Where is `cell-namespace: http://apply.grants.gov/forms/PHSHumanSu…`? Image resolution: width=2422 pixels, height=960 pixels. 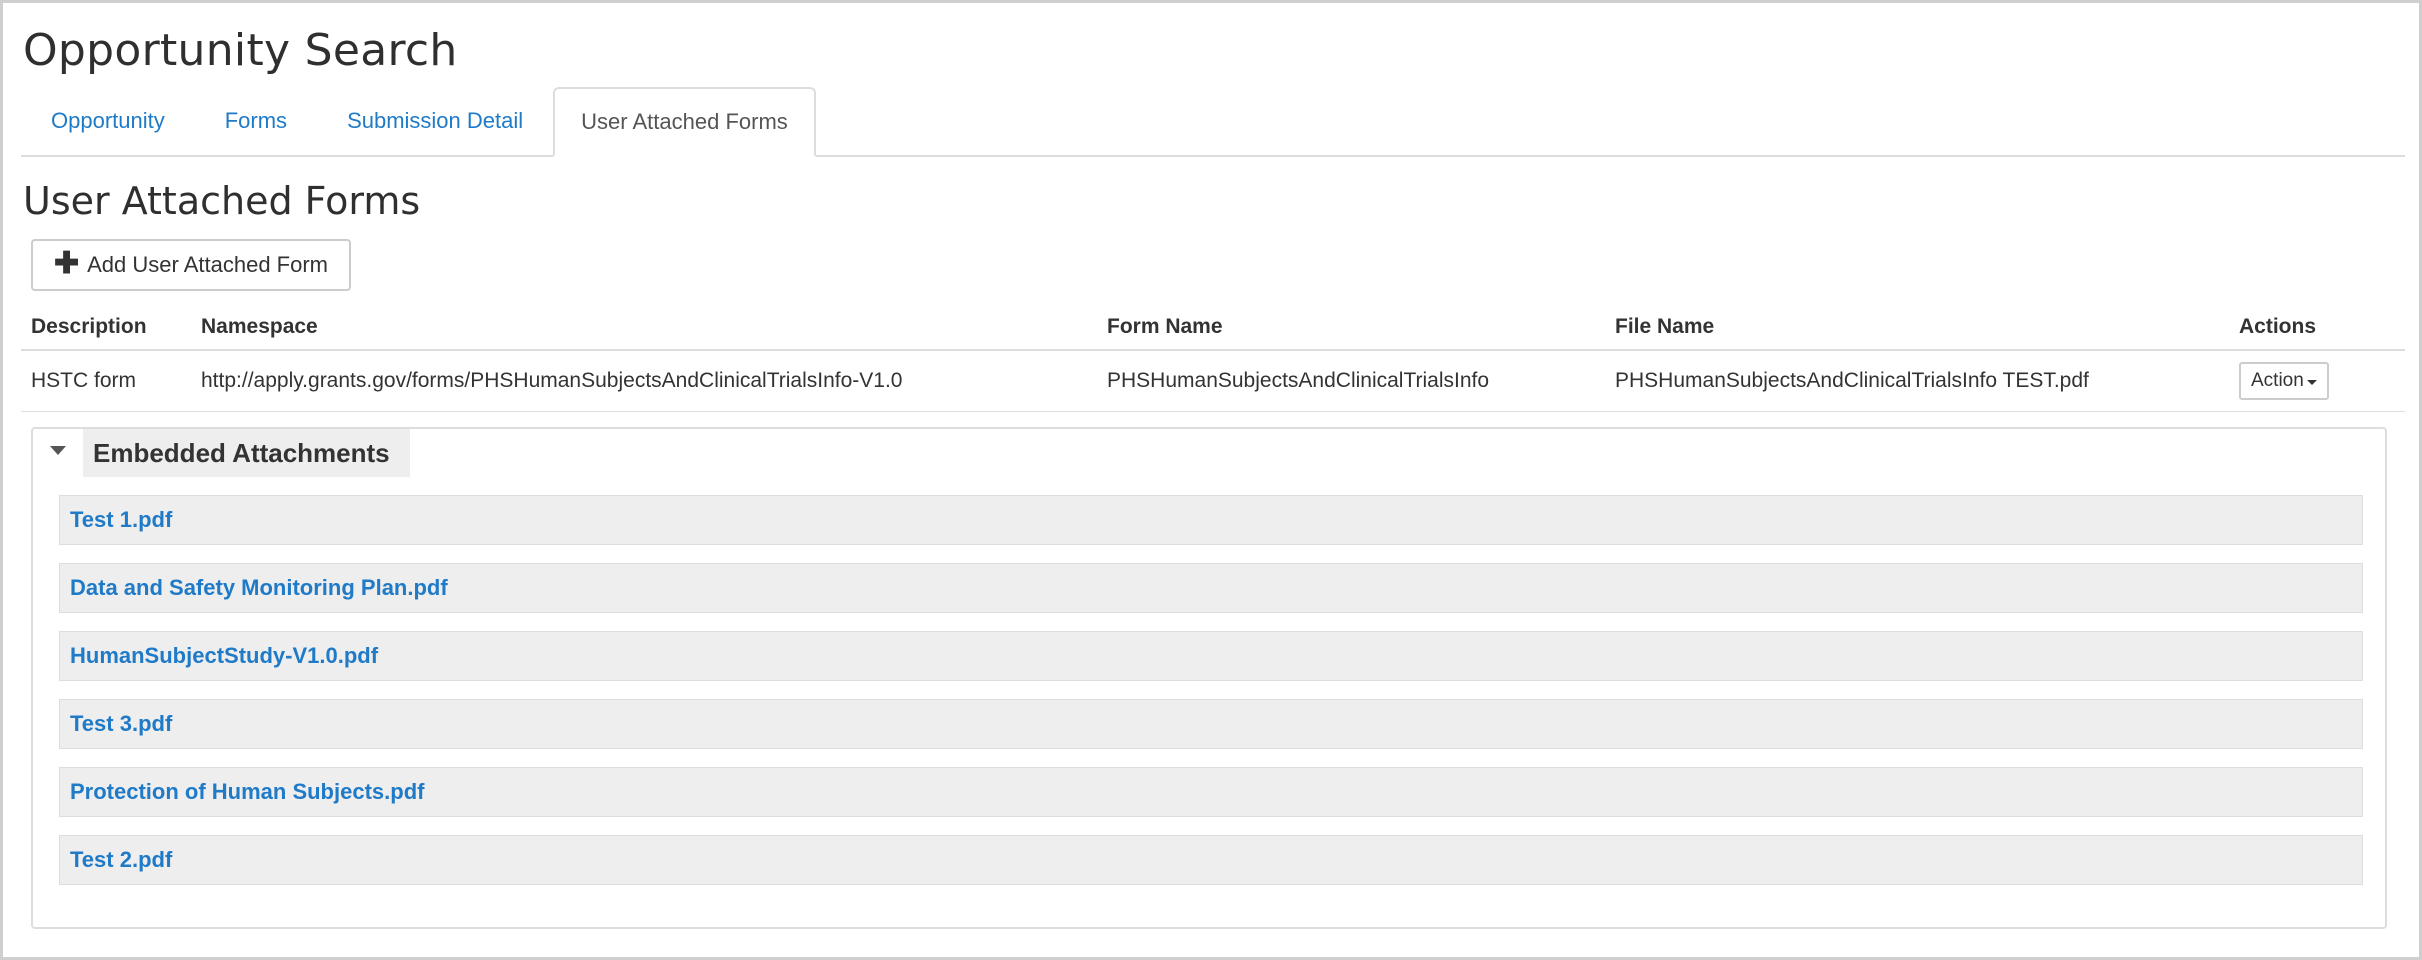
cell-namespace: http://apply.grants.gov/forms/PHSHumanSu… is located at coordinates (644, 381).